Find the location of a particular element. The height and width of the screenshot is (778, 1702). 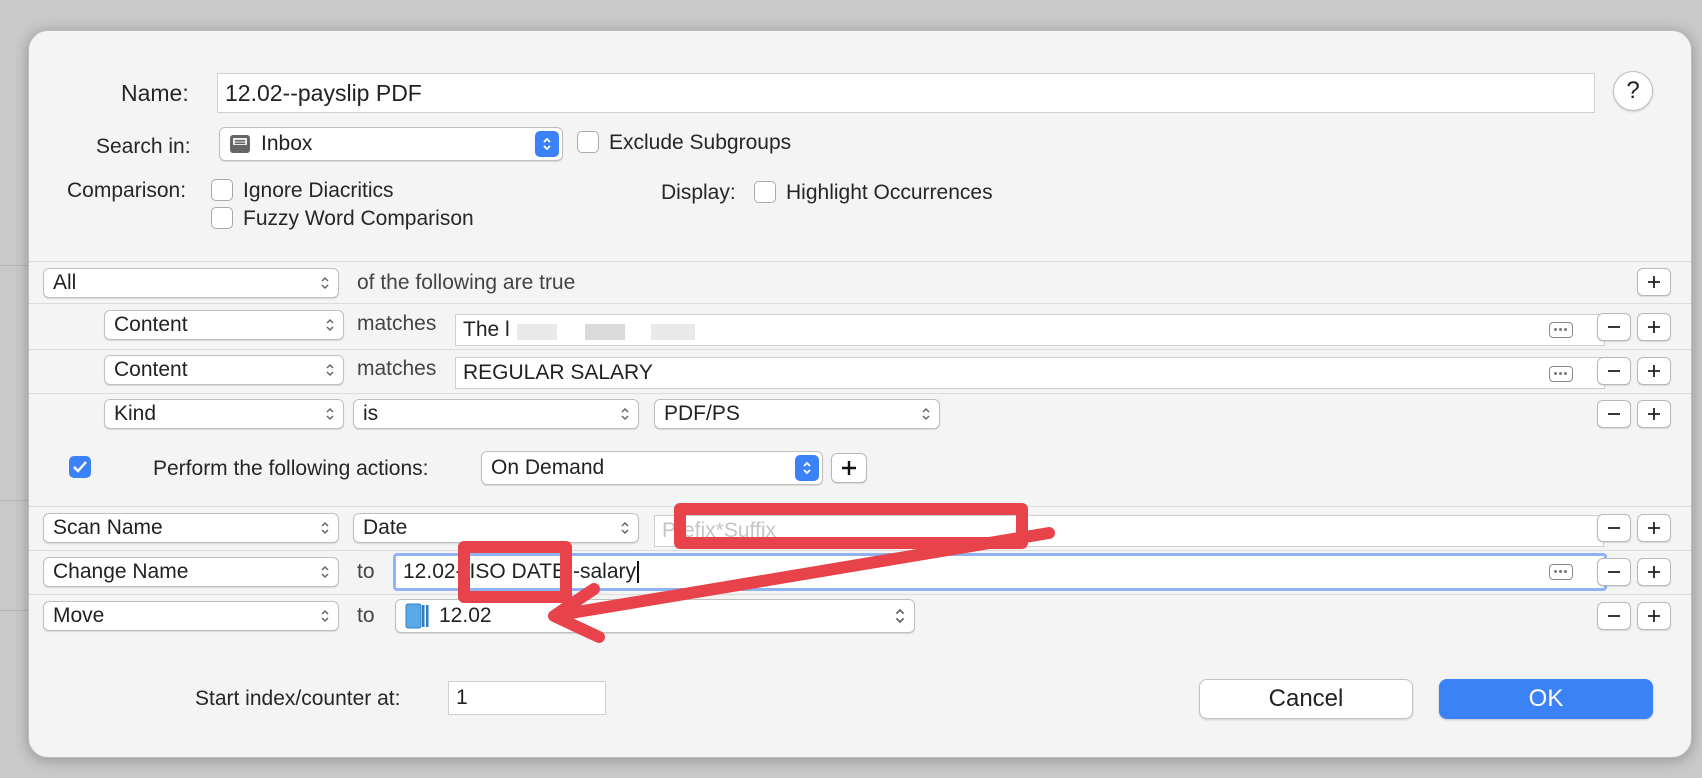

trigger-value: On Demand is located at coordinates (548, 467).